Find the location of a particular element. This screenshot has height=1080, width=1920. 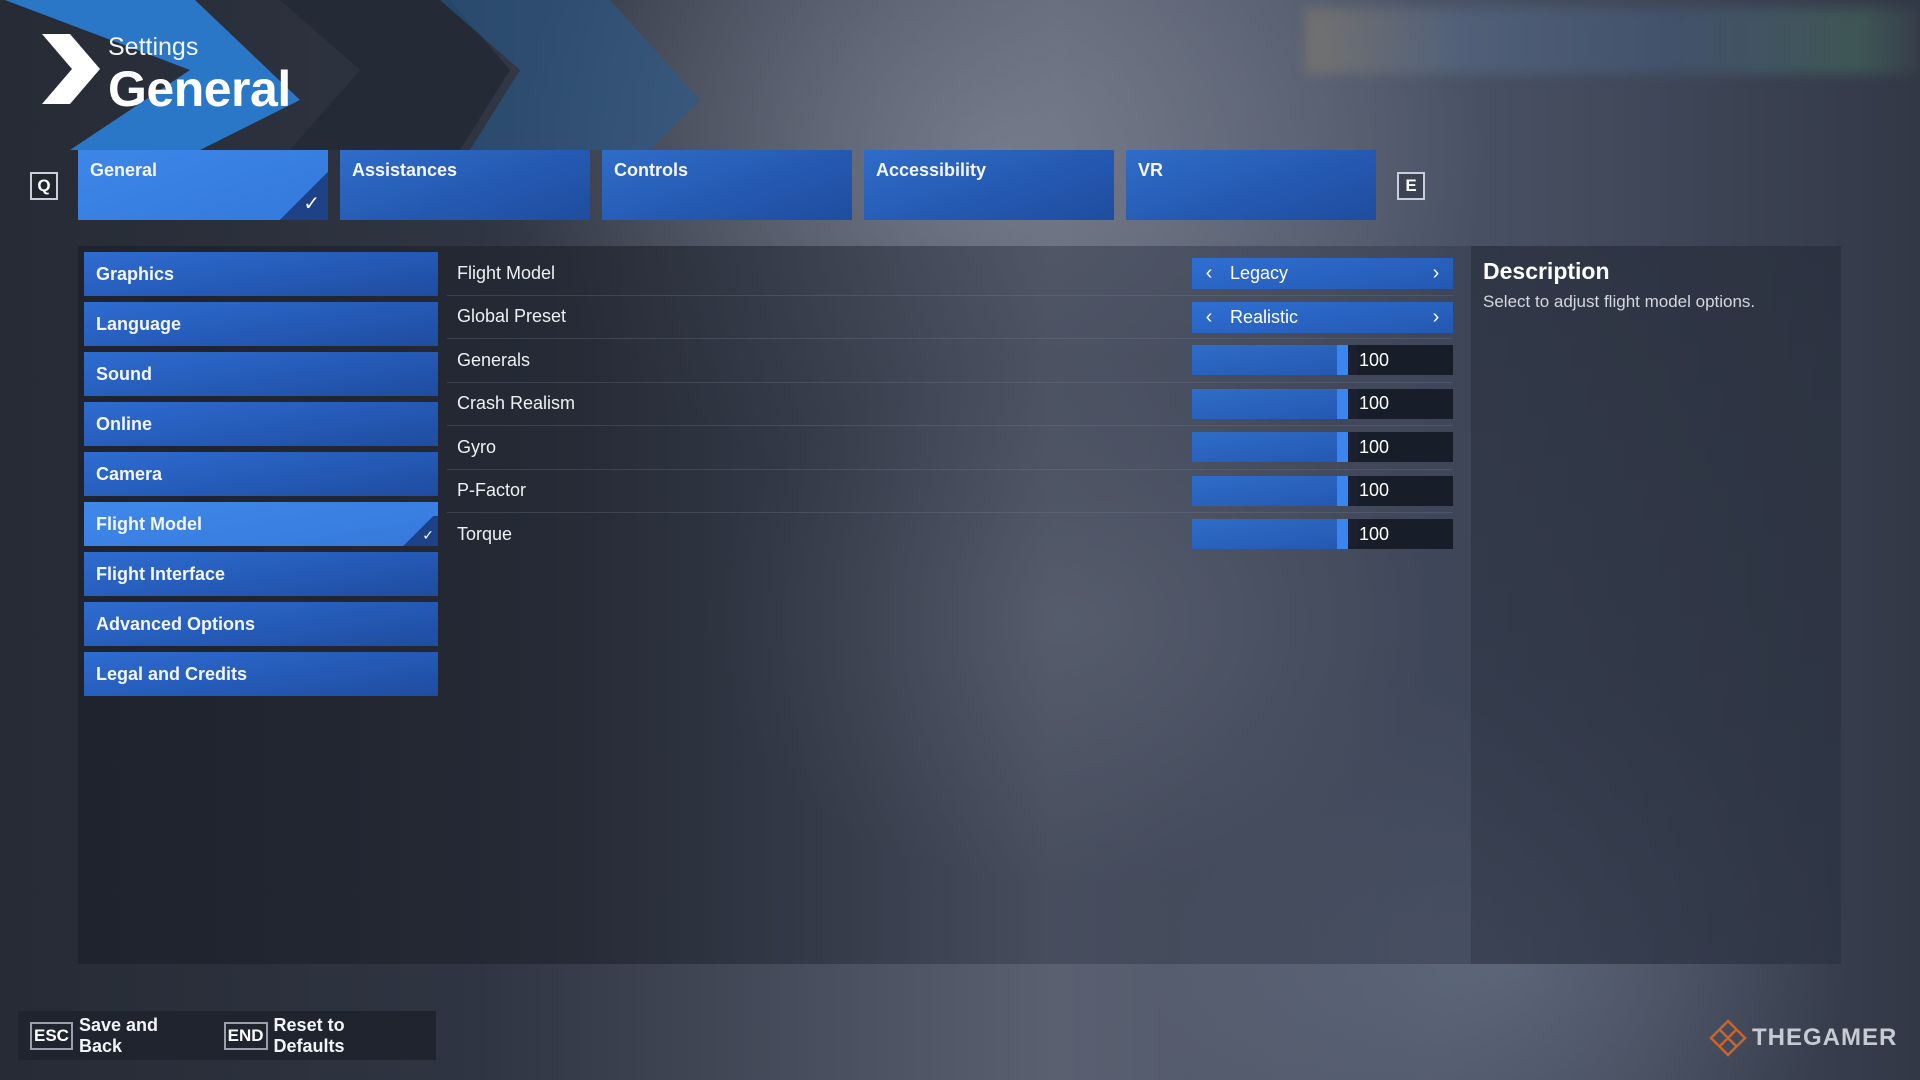

torque-slider: 100 is located at coordinates (1322, 534).